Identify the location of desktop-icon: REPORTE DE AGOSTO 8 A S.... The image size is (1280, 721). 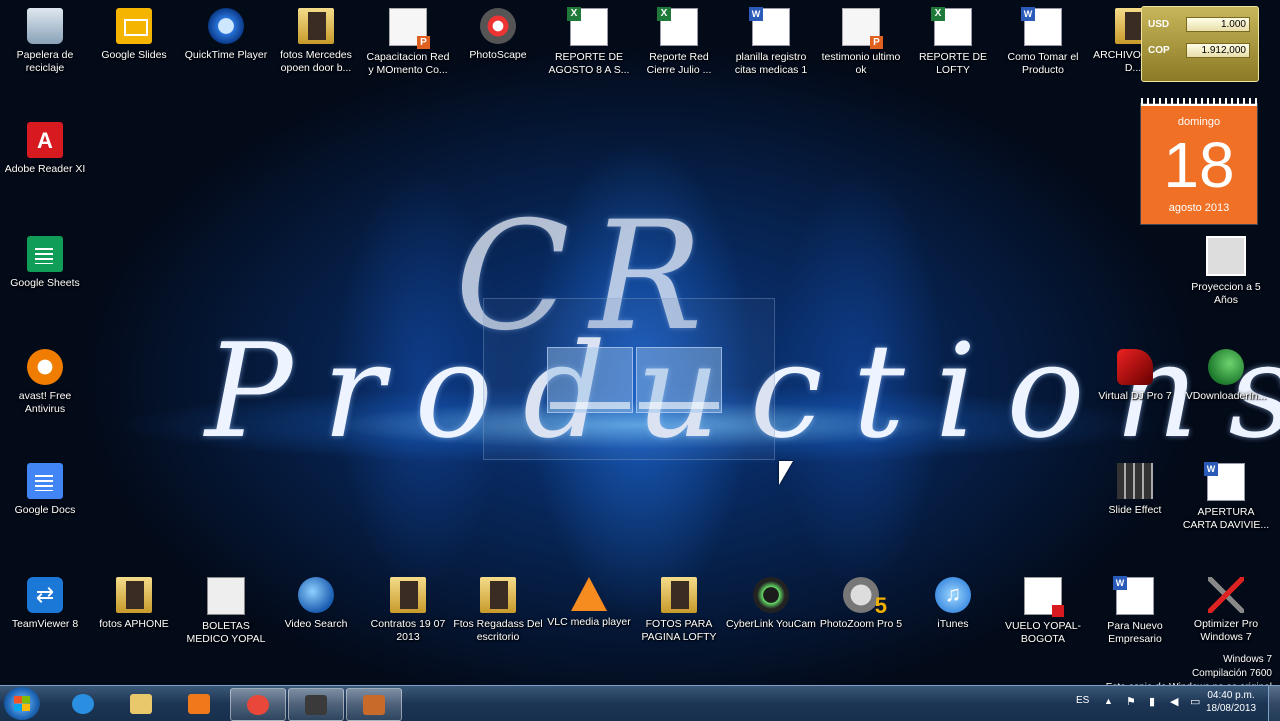
(589, 42).